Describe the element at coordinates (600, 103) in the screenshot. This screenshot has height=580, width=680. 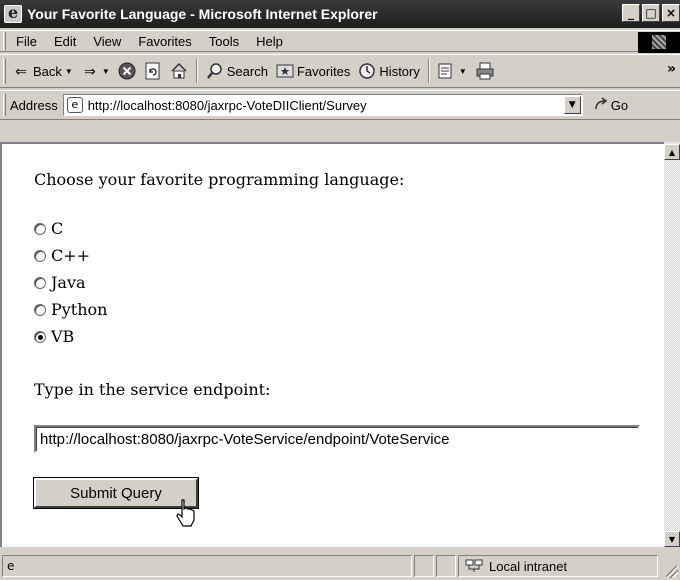
I see `go-arrow-icon` at that location.